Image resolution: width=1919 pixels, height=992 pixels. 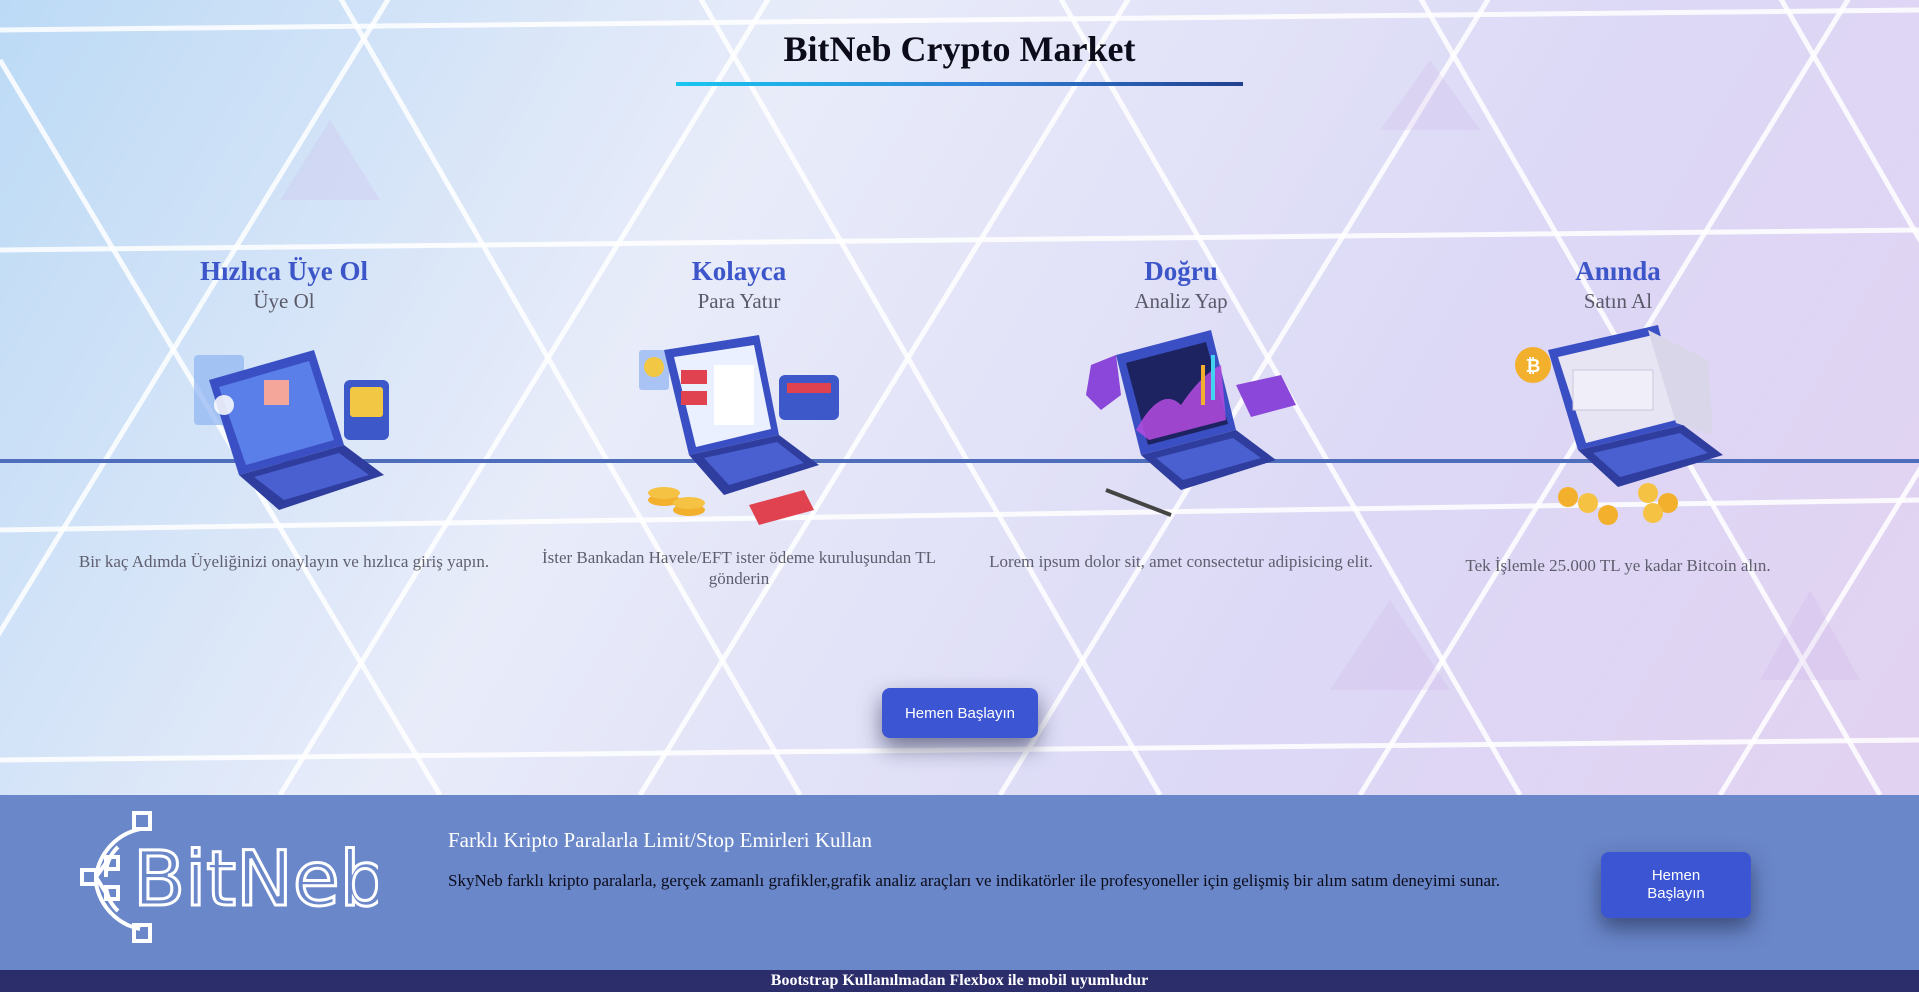 What do you see at coordinates (1618, 271) in the screenshot?
I see `step-heading: Anında` at bounding box center [1618, 271].